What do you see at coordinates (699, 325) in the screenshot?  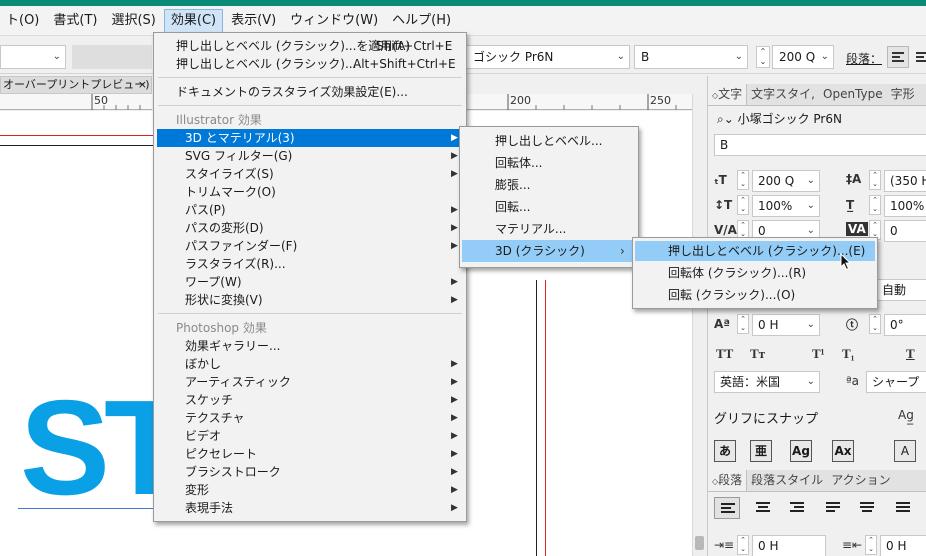 I see `vertical-scrollbar` at bounding box center [699, 325].